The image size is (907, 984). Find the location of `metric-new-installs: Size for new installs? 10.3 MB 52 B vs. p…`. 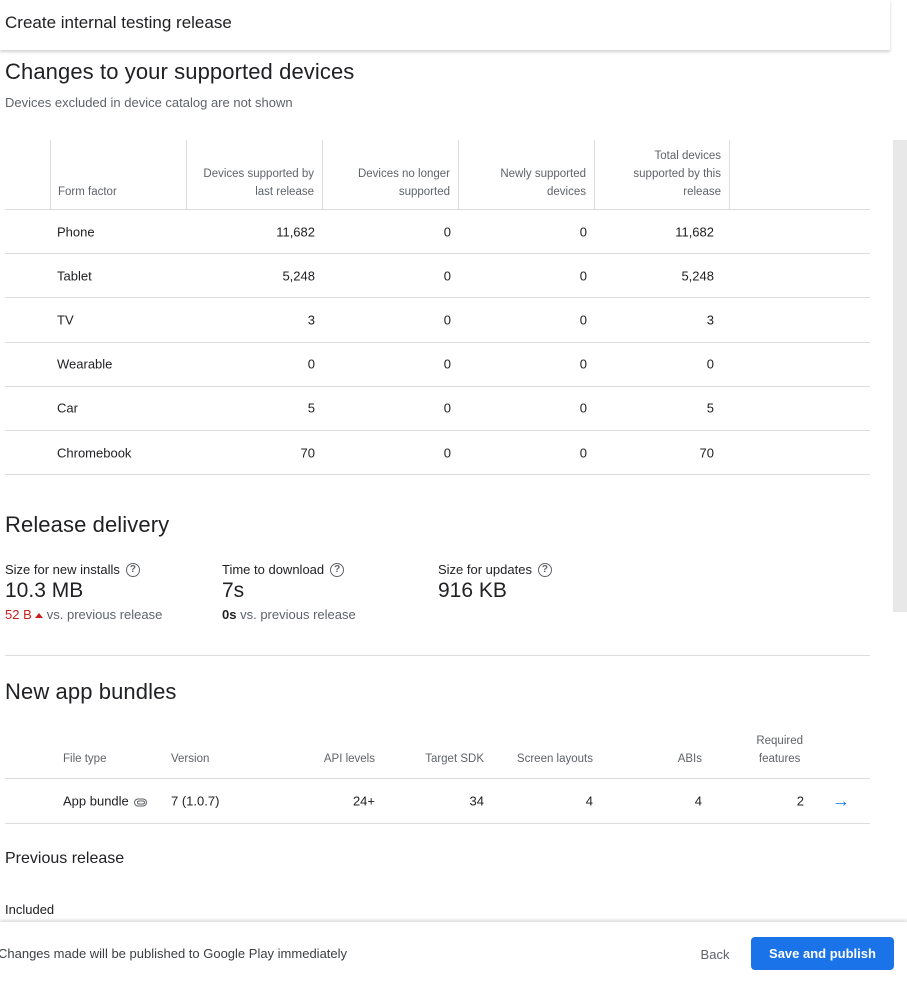

metric-new-installs: Size for new installs? 10.3 MB 52 B vs. p… is located at coordinates (83, 592).